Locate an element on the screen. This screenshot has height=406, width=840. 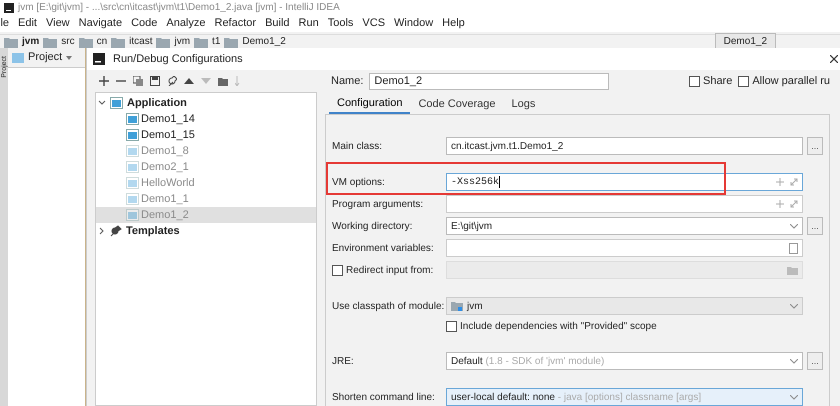
name-field: Demo1_2 is located at coordinates (489, 81).